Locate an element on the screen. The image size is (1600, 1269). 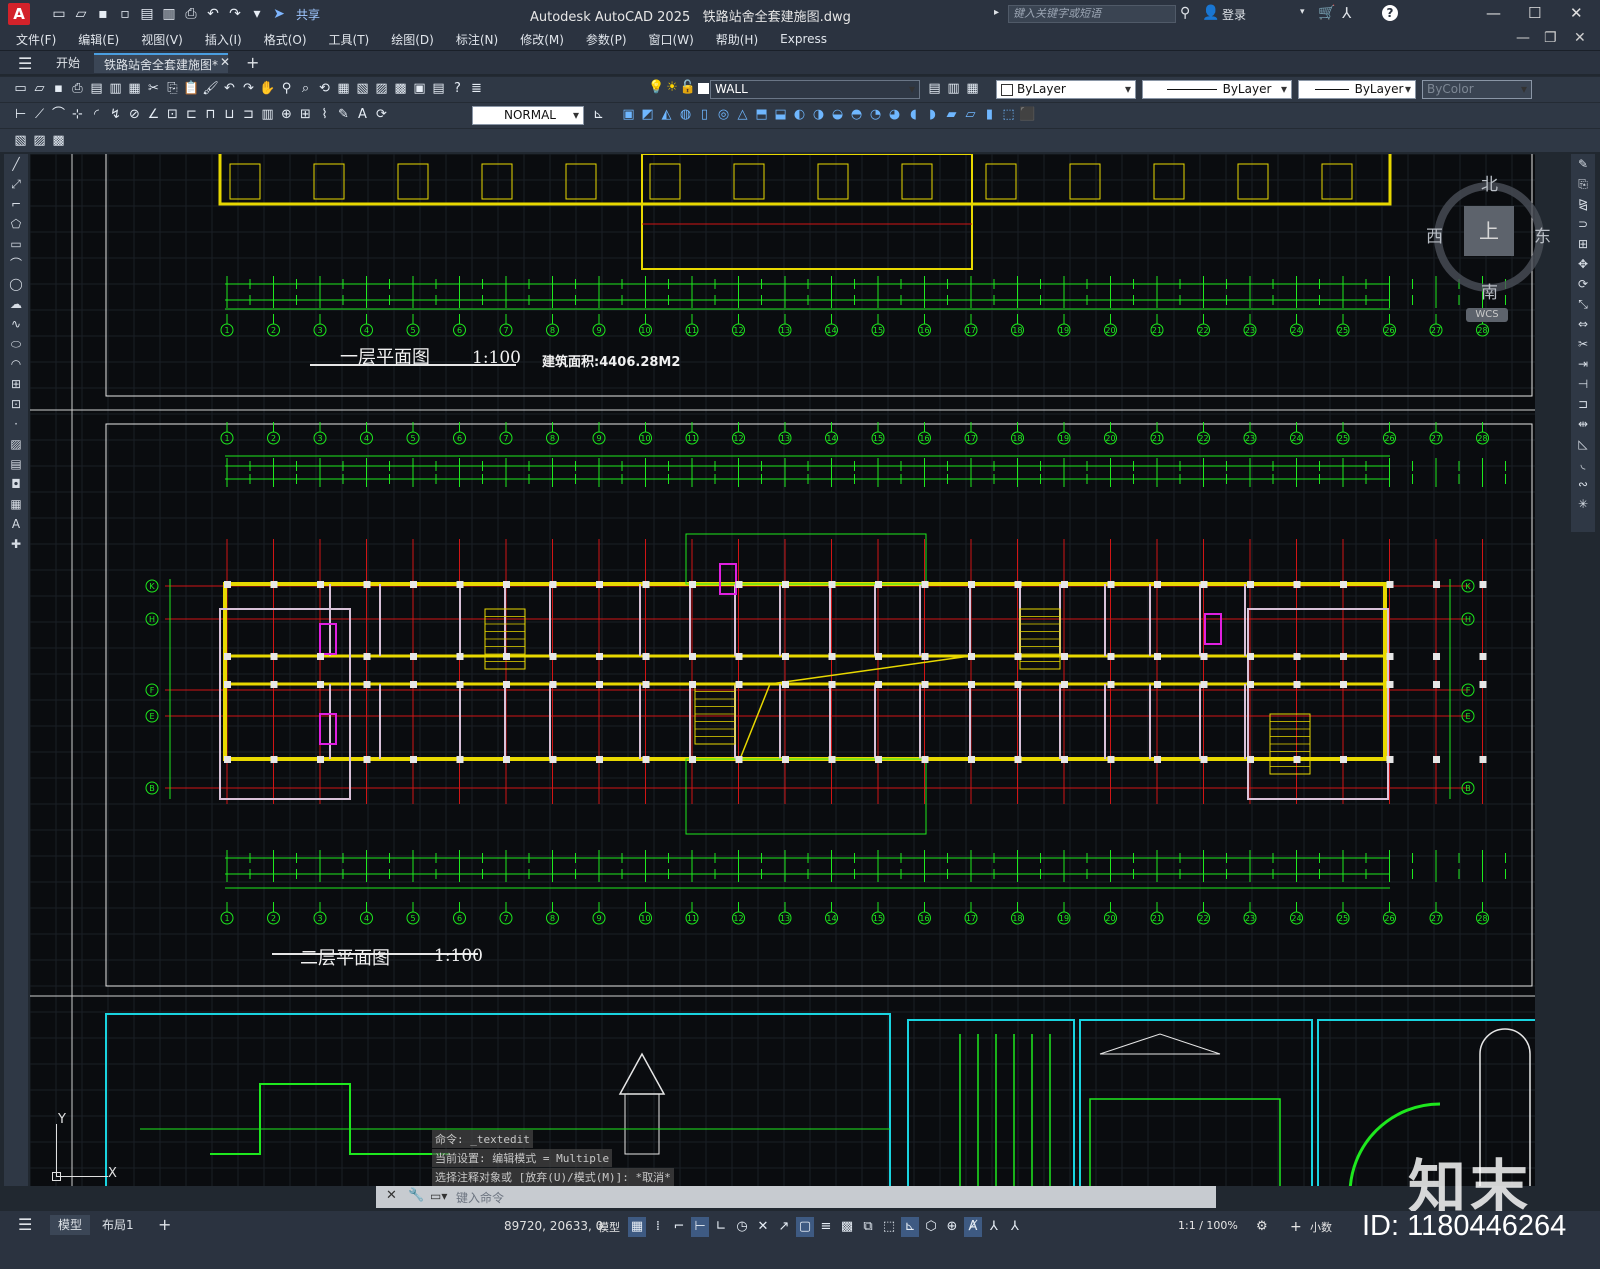
calculator-icon: ▤ is located at coordinates (438, 88).